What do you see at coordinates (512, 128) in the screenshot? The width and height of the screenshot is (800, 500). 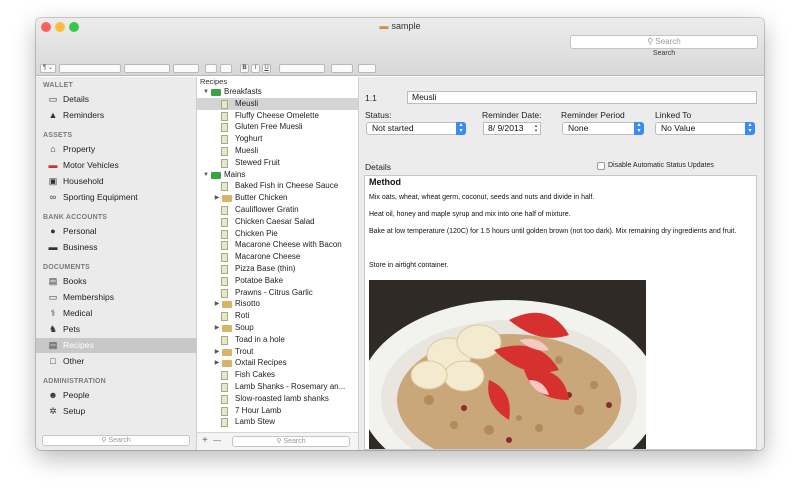 I see `reminder-date-field: 8/ 9/2013 ▴ ▾` at bounding box center [512, 128].